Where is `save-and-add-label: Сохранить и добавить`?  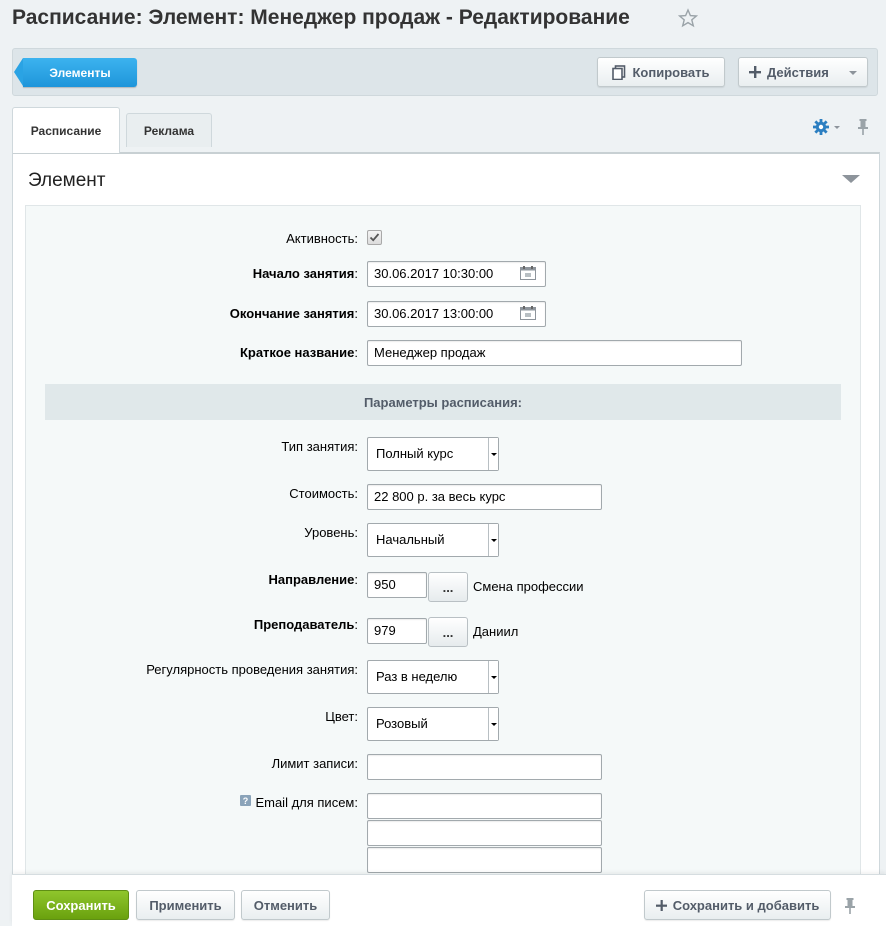
save-and-add-label: Сохранить и добавить is located at coordinates (746, 905).